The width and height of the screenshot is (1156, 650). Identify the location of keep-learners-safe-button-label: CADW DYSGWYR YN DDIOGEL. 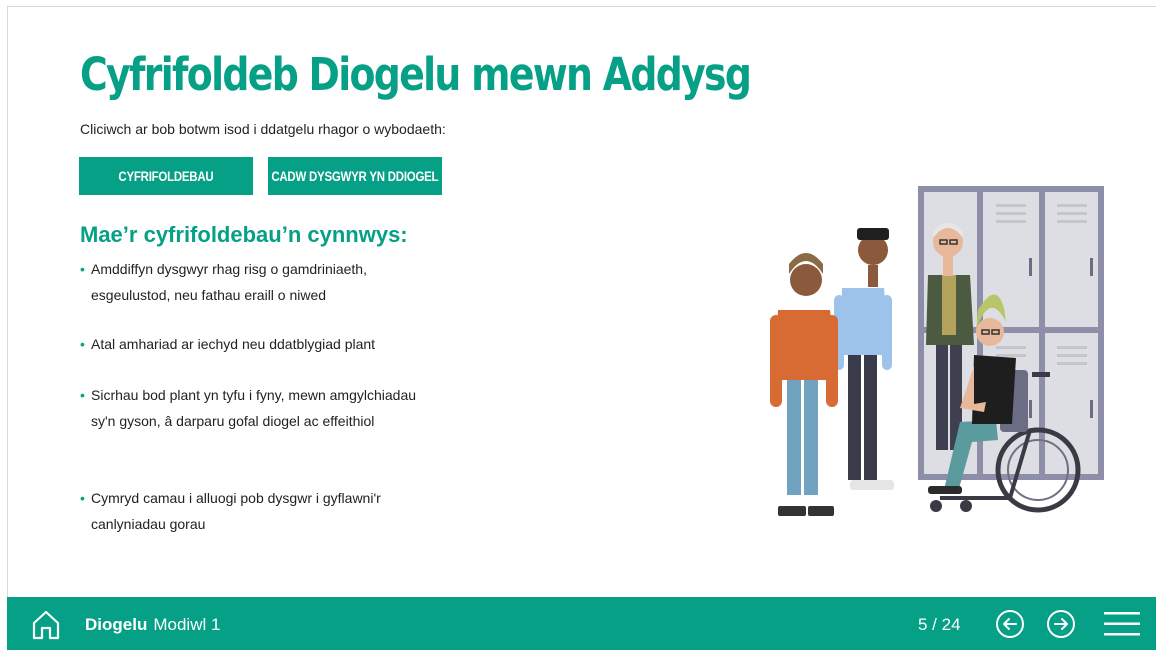
(355, 176).